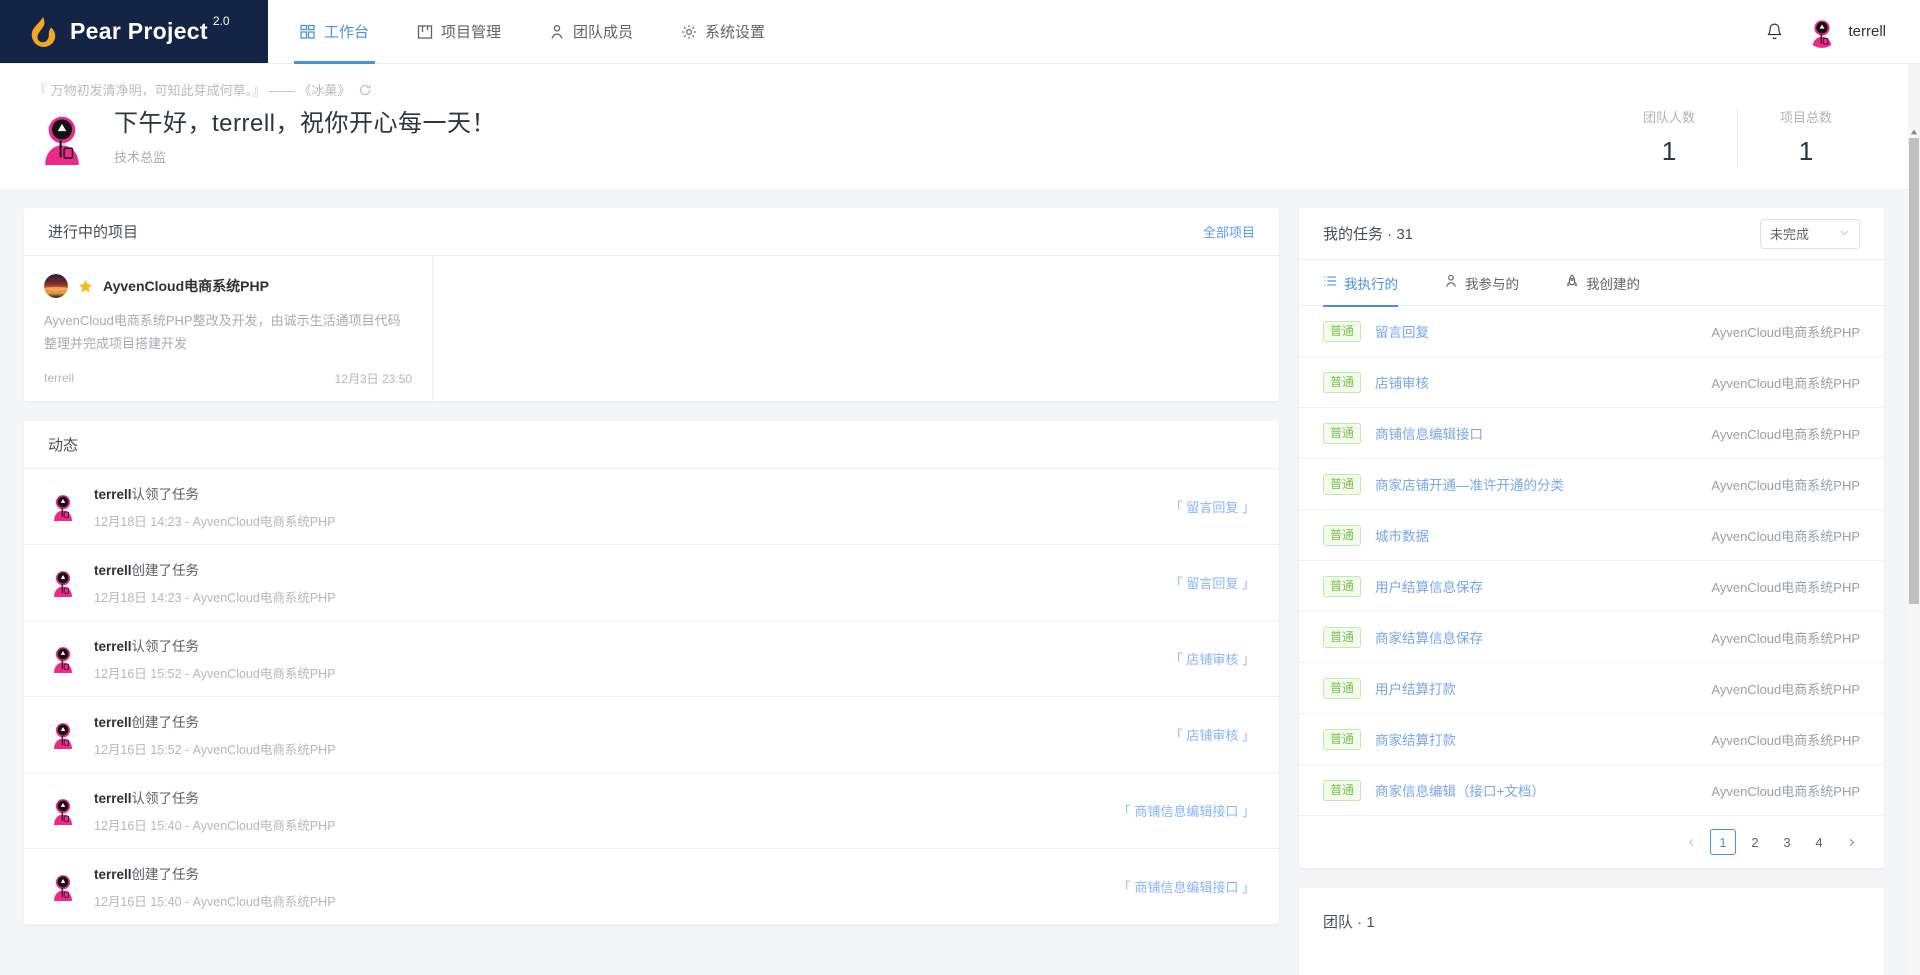 The image size is (1920, 975). What do you see at coordinates (1591, 433) in the screenshot?
I see `task-row: 普通 商铺信息编辑接口 AyvenCloud电商系统PHP` at bounding box center [1591, 433].